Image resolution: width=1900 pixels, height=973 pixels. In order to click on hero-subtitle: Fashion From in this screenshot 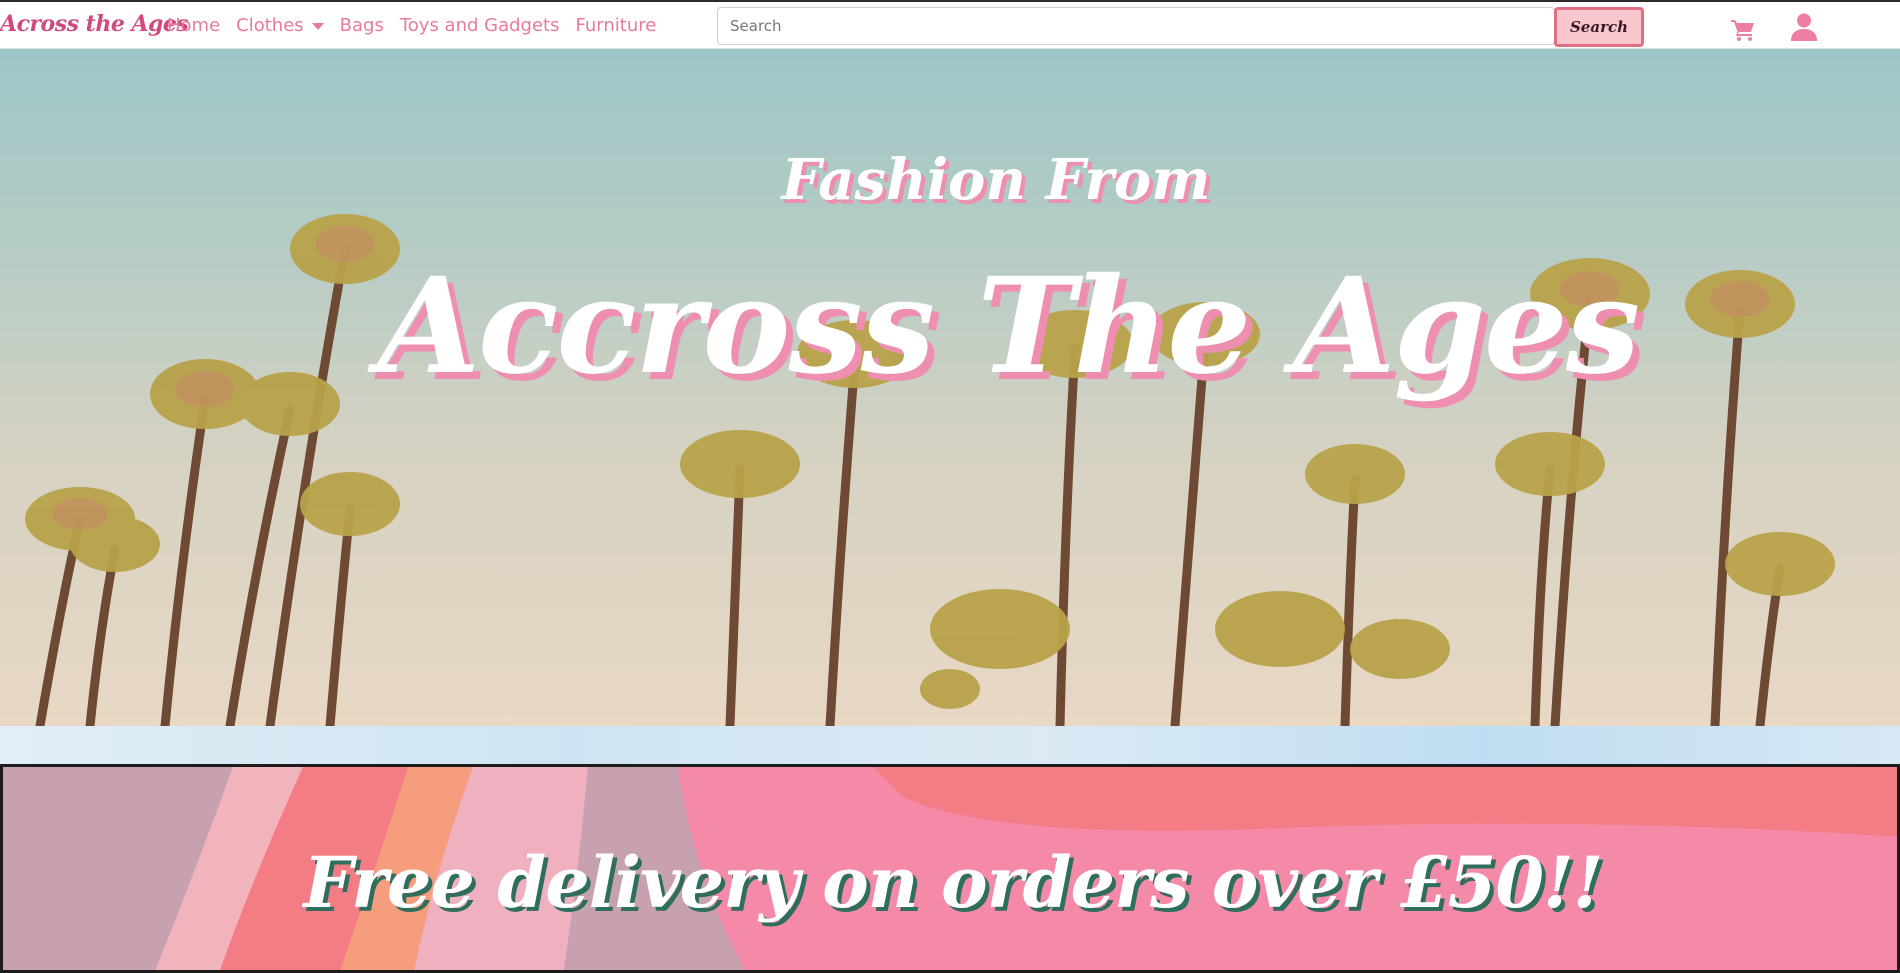, I will do `click(950, 180)`.